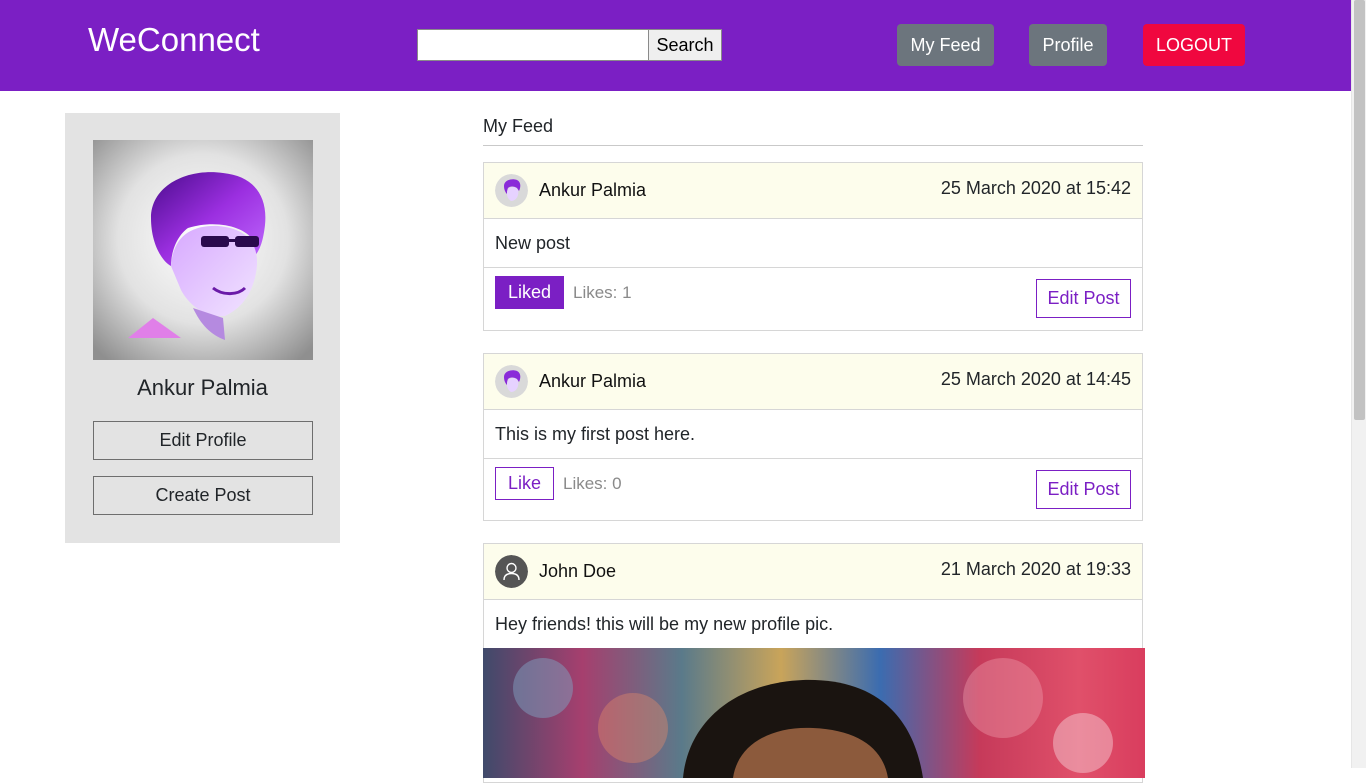 The image size is (1366, 783). I want to click on logout-button: LOGOUT, so click(1194, 45).